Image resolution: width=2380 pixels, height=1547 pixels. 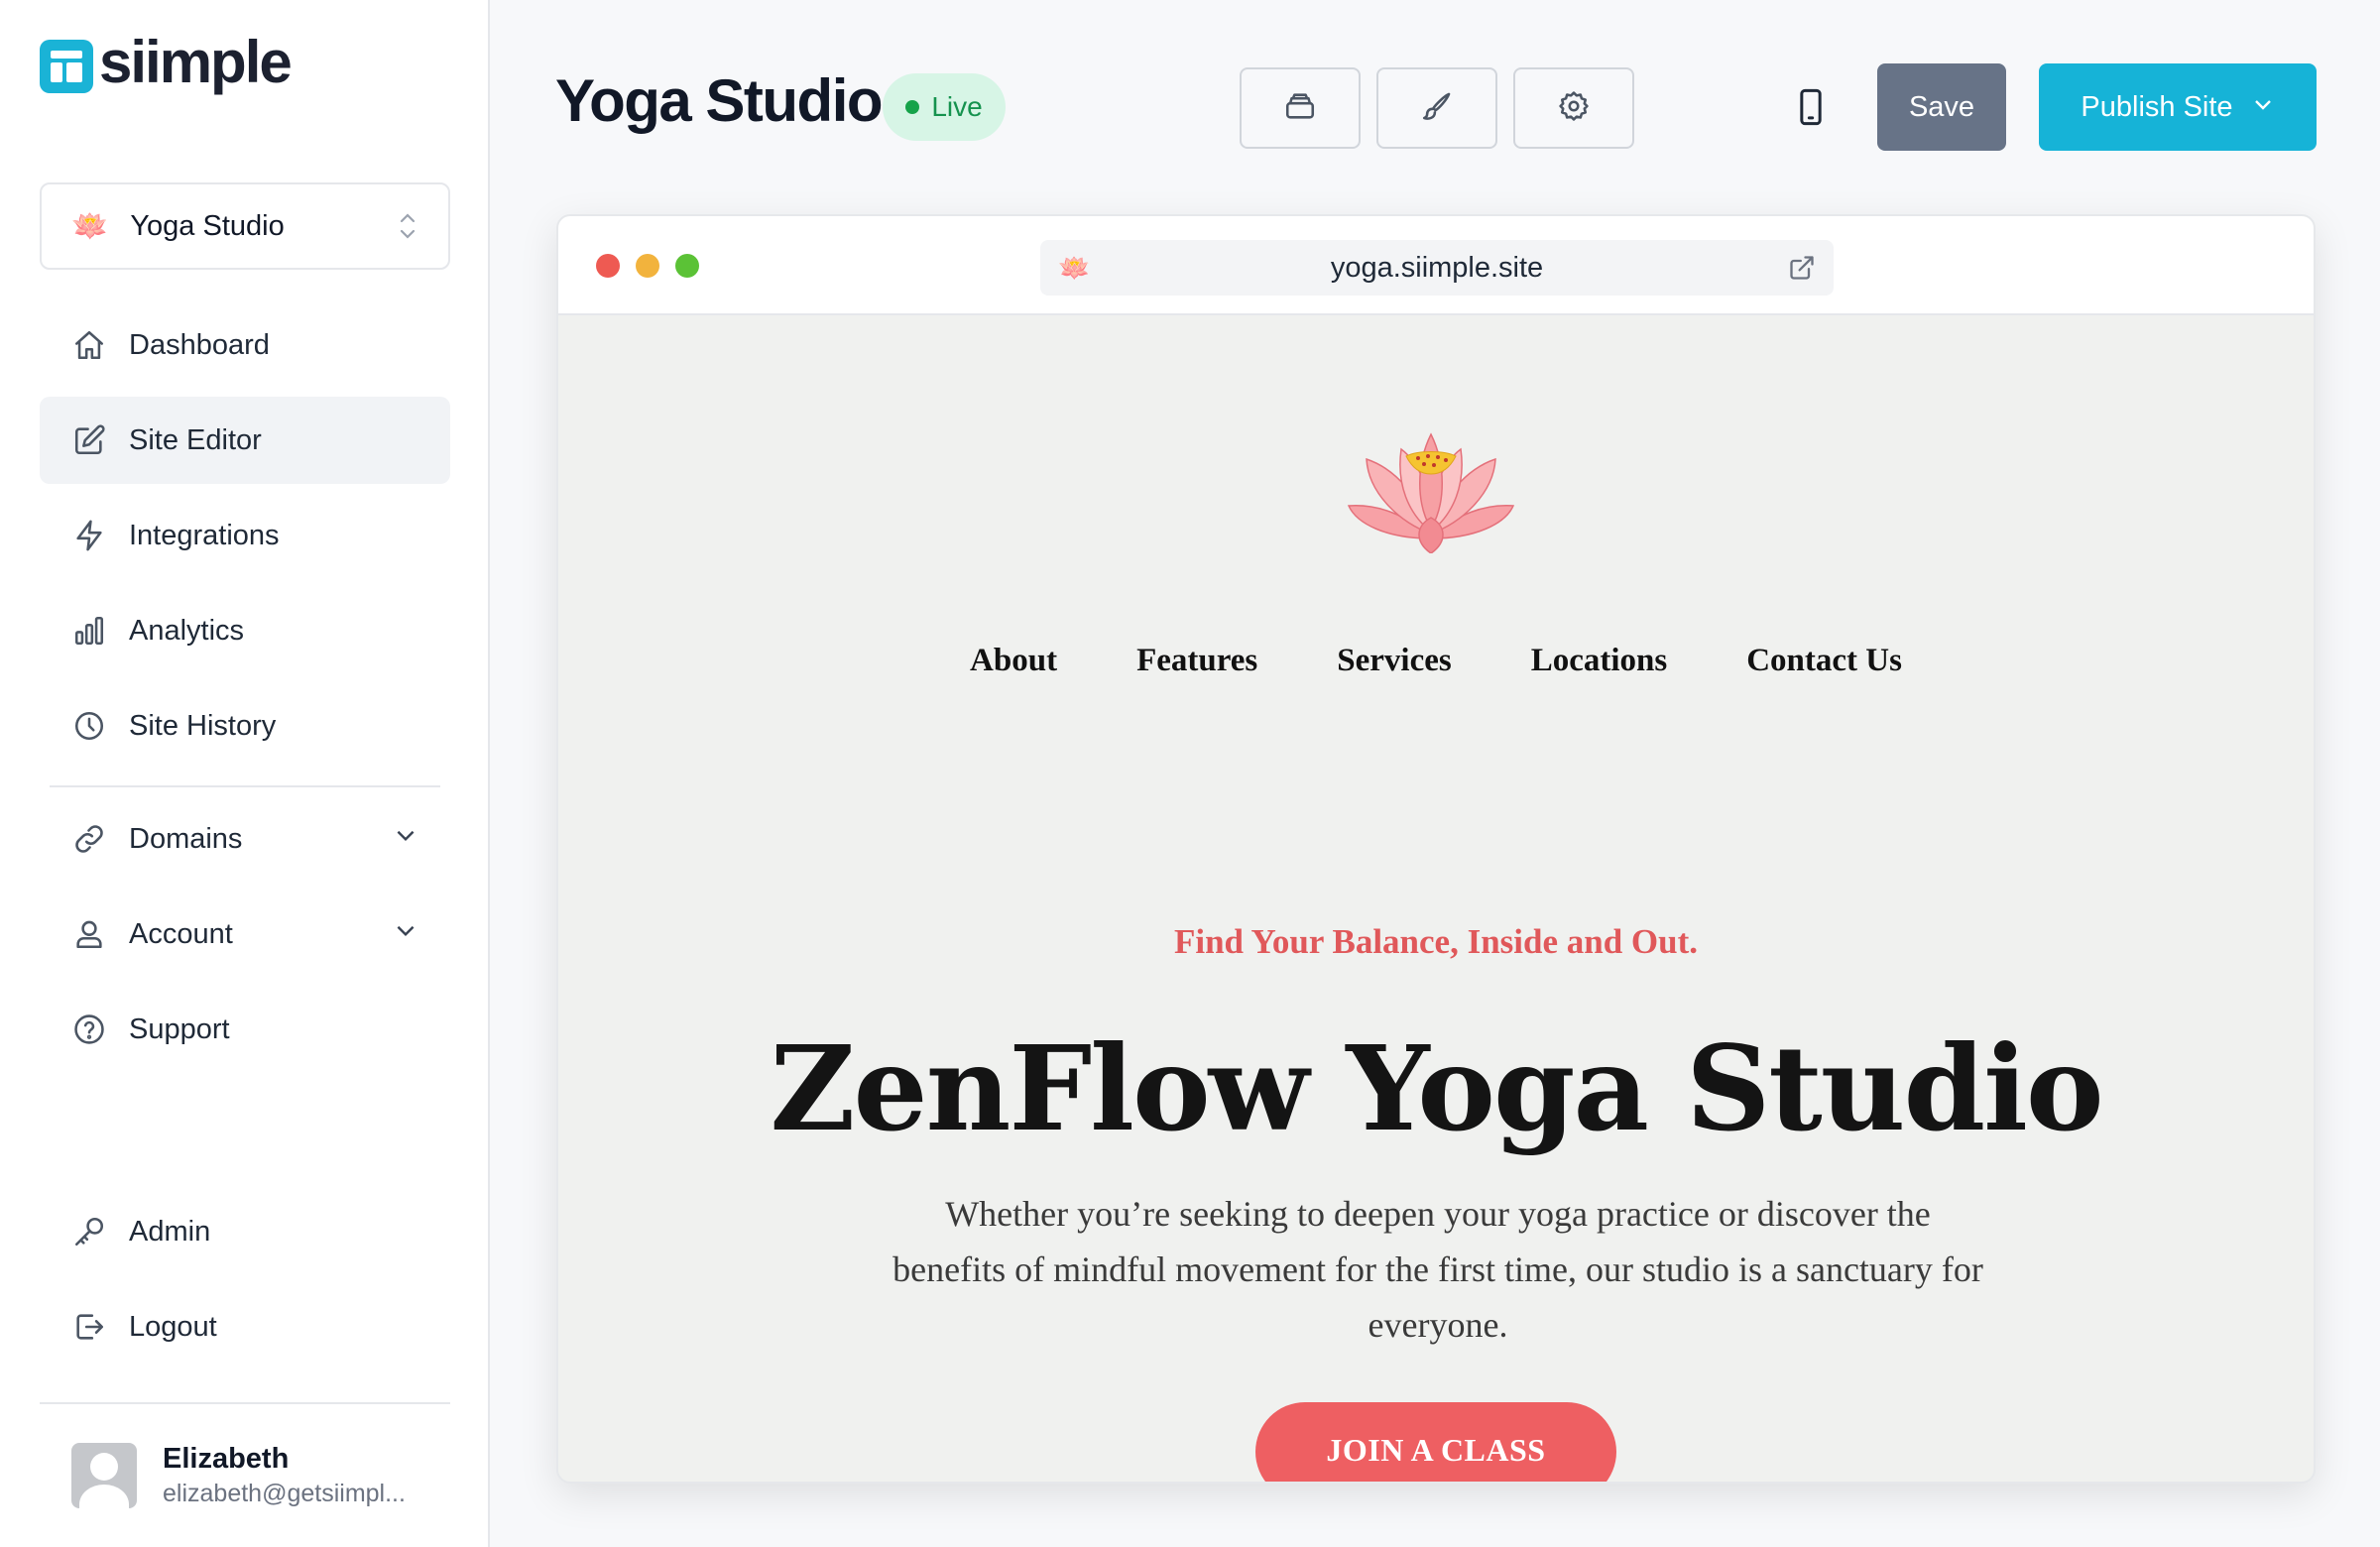 What do you see at coordinates (196, 62) in the screenshot?
I see `brand-name: siimple` at bounding box center [196, 62].